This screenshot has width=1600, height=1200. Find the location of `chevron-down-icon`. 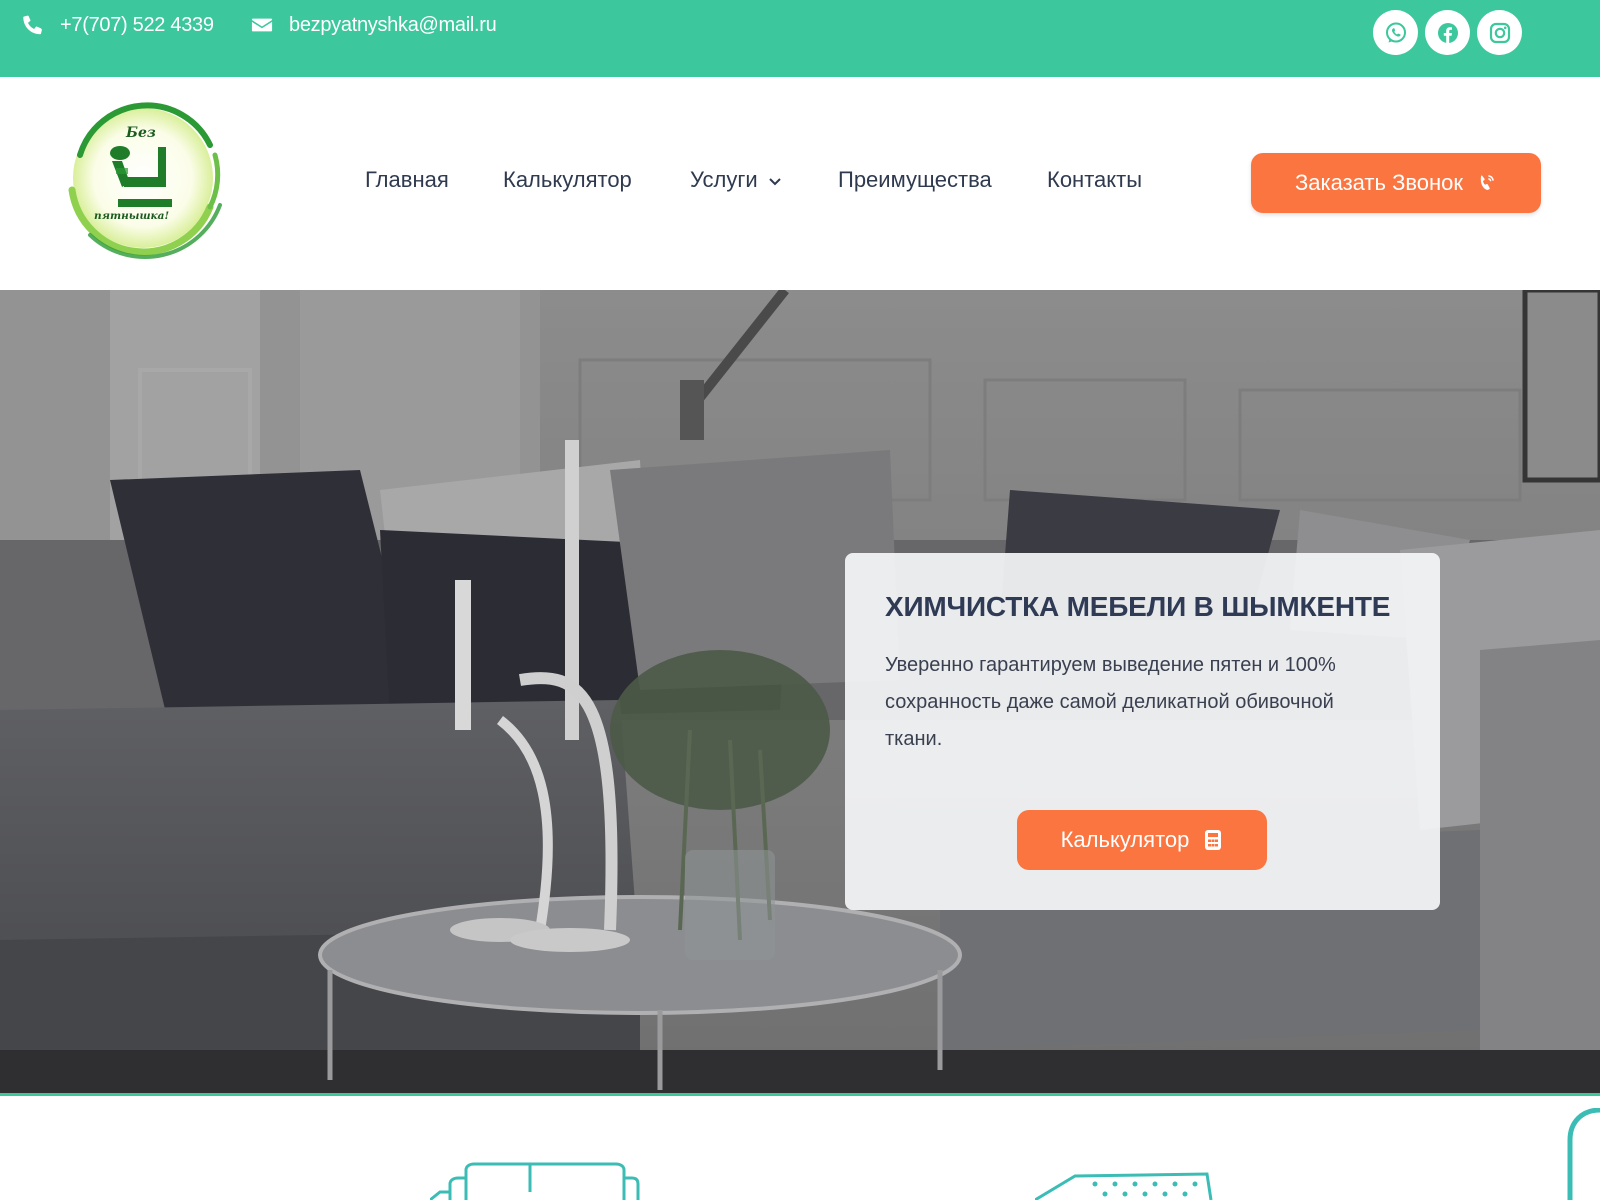

chevron-down-icon is located at coordinates (774, 182).